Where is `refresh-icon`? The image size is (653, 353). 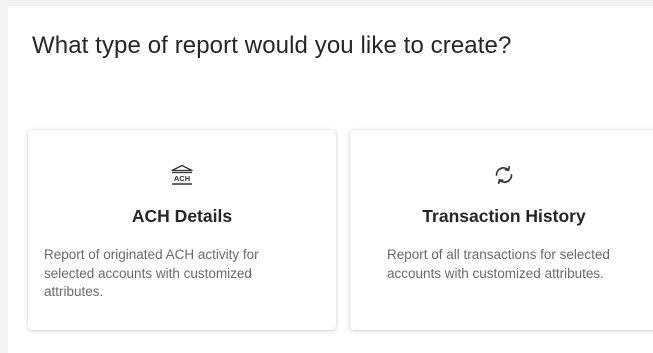
refresh-icon is located at coordinates (501, 175).